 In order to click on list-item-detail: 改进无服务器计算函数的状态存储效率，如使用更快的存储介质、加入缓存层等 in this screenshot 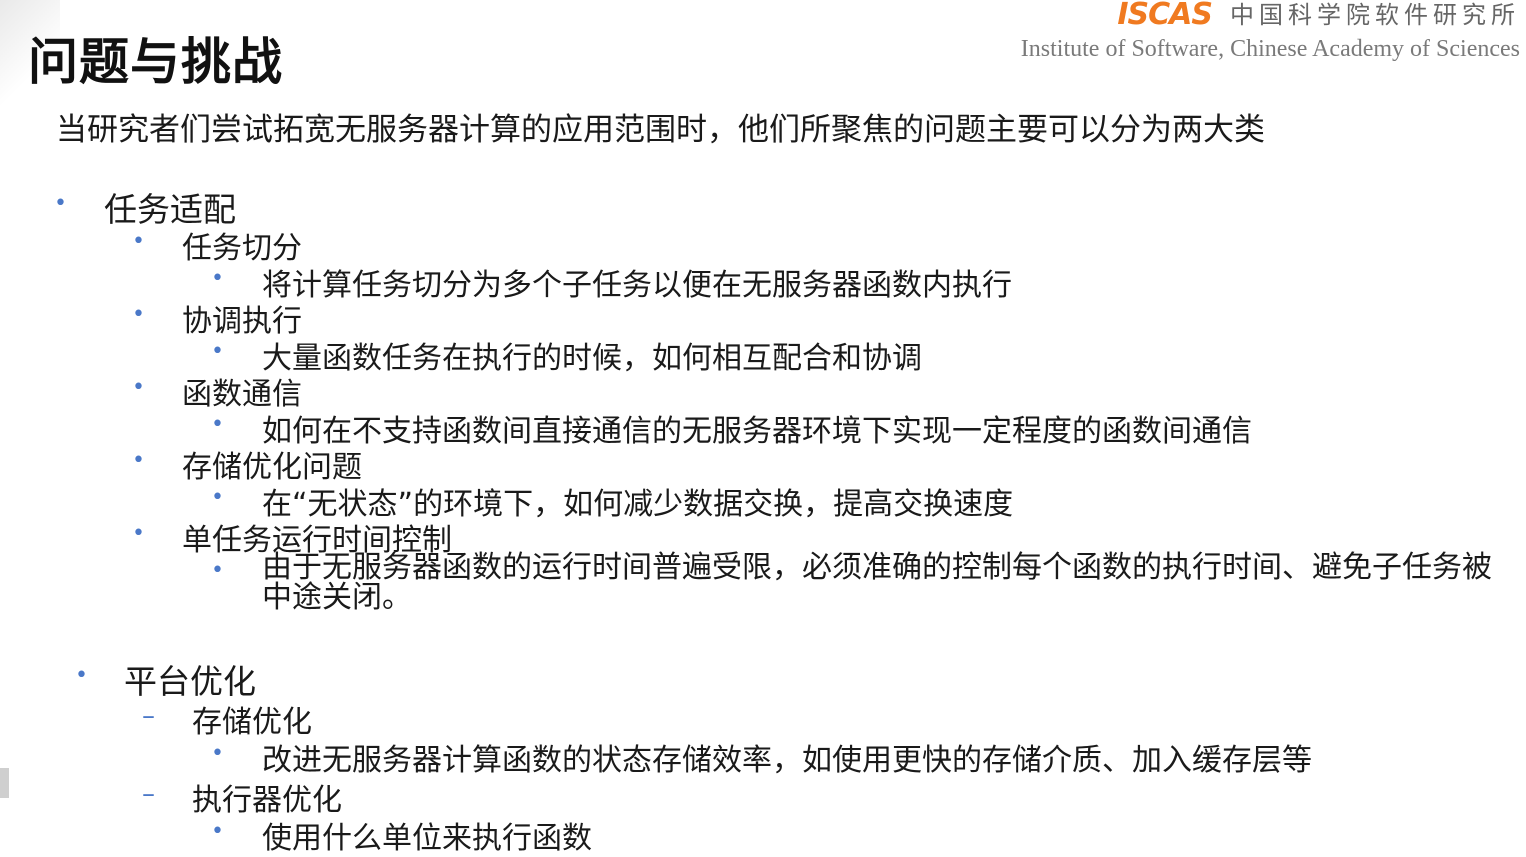, I will do `click(787, 760)`.